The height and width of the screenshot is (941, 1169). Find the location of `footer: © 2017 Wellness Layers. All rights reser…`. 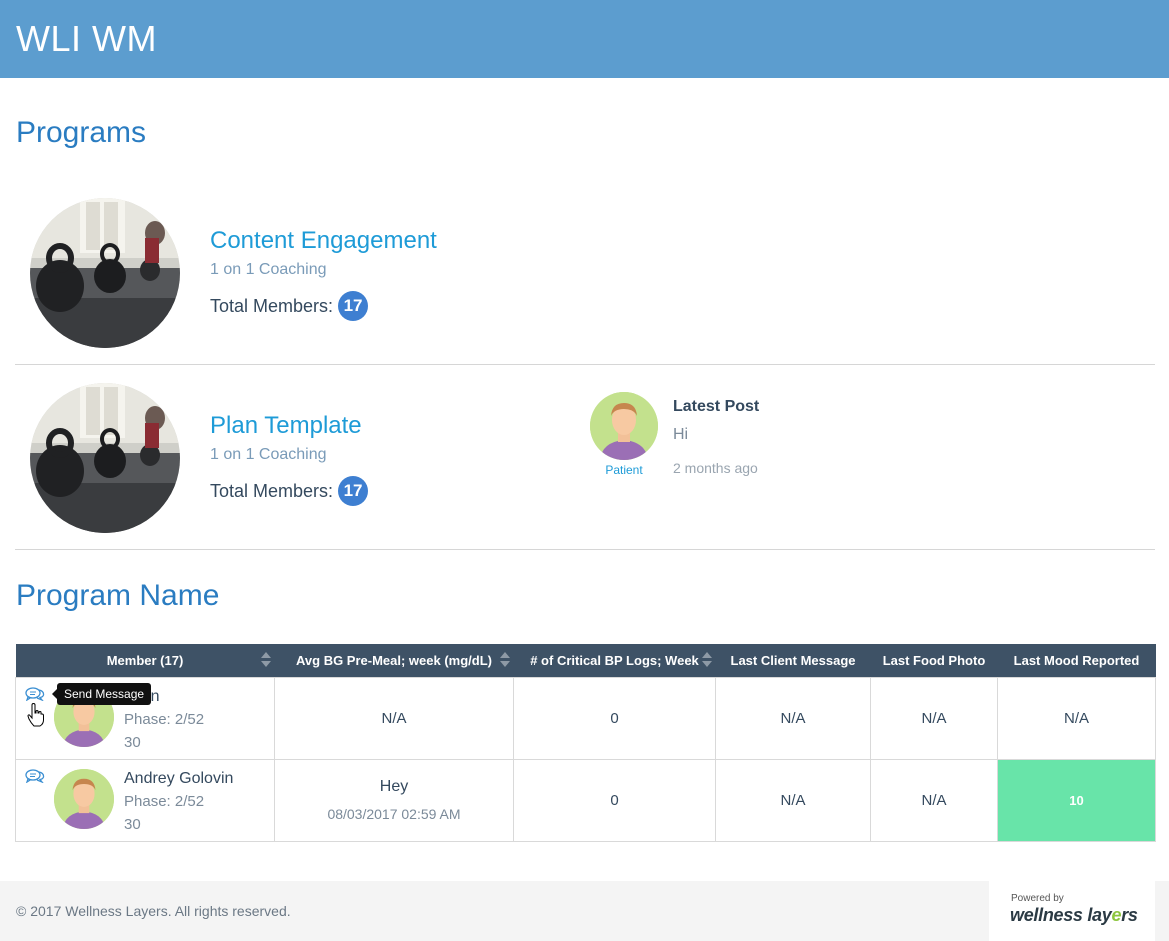

footer: © 2017 Wellness Layers. All rights reser… is located at coordinates (584, 911).